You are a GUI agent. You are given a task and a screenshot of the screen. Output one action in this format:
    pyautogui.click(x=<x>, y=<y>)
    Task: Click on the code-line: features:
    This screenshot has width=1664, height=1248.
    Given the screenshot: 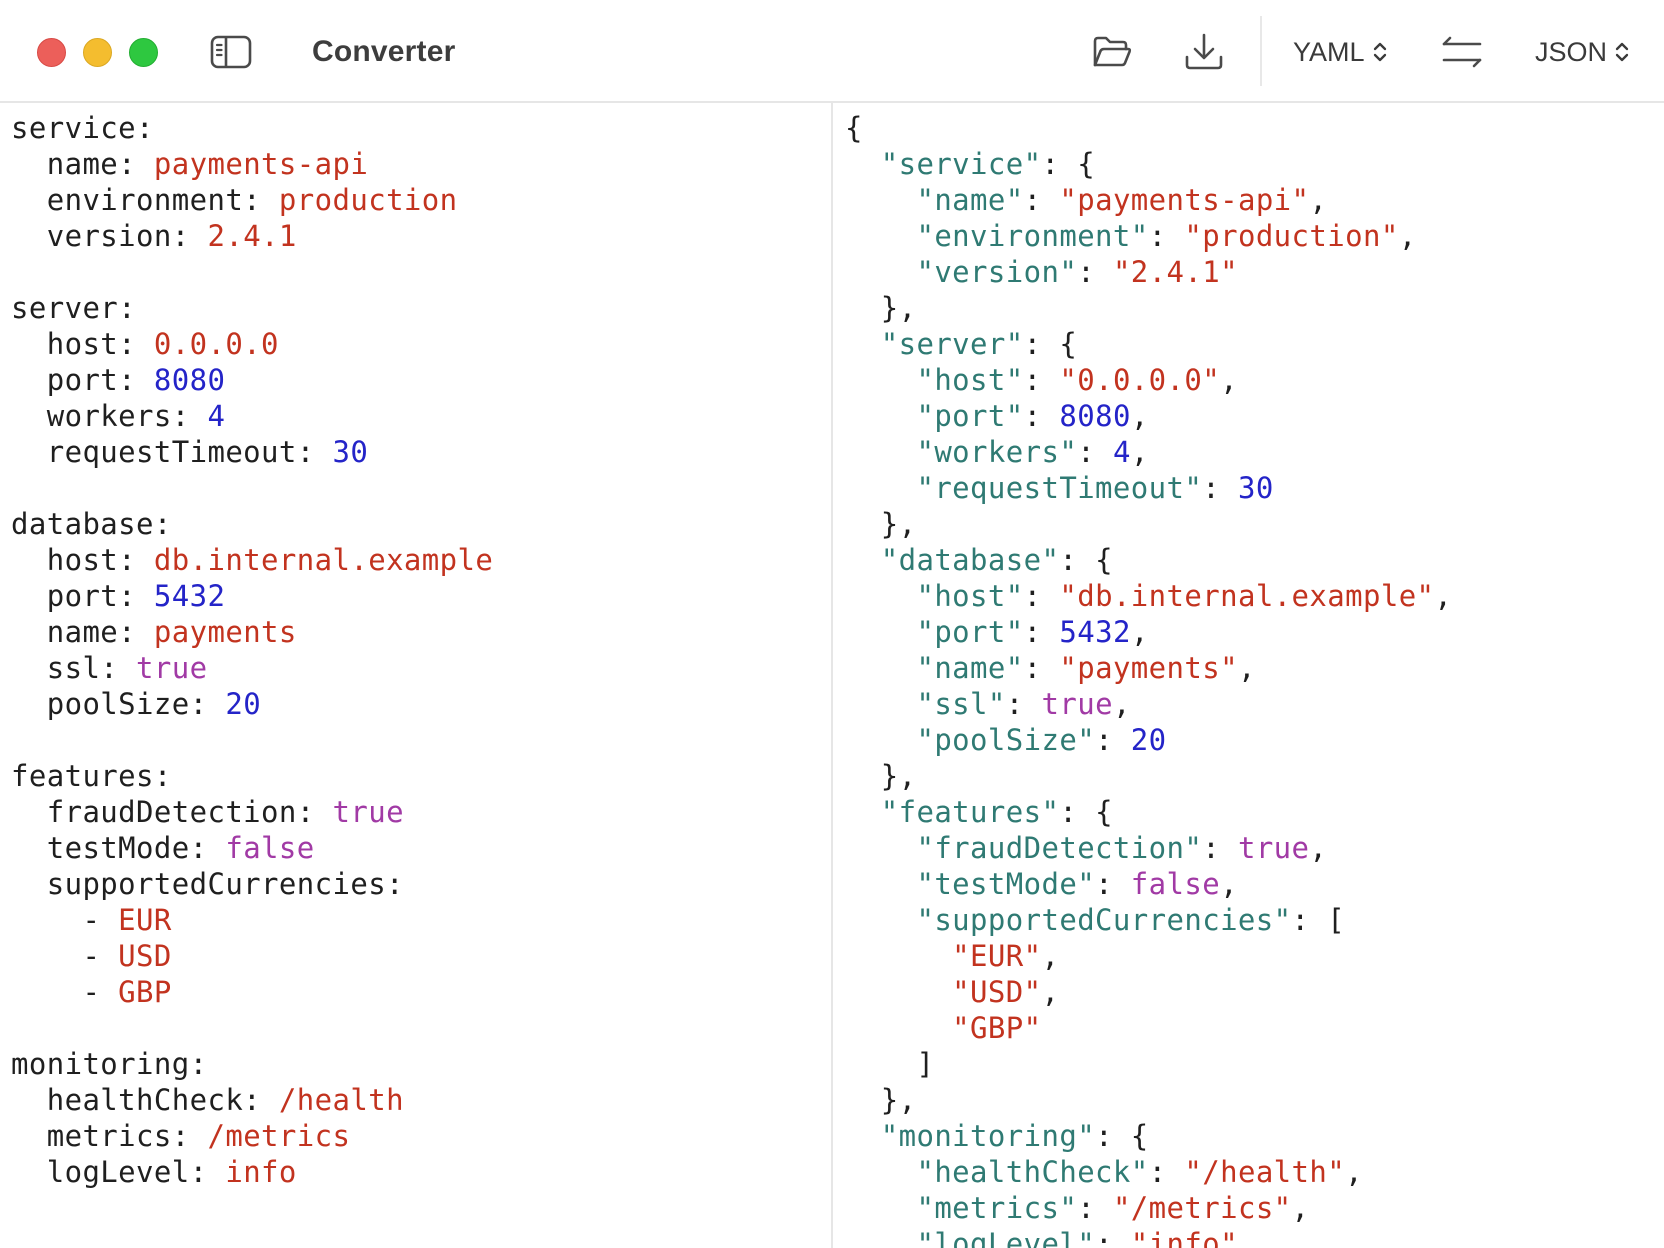 What is the action you would take?
    pyautogui.click(x=252, y=776)
    